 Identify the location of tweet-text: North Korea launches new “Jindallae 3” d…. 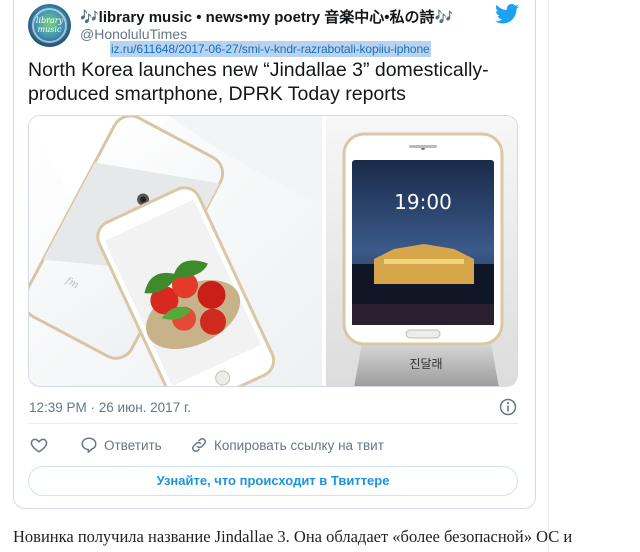
(258, 82).